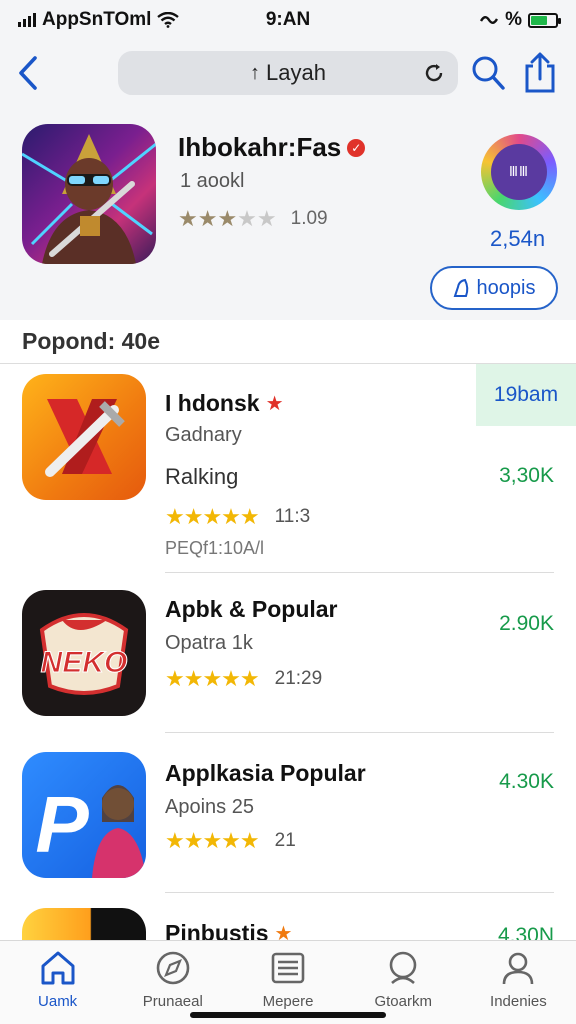  What do you see at coordinates (459, 20) in the screenshot?
I see `status-right: %` at bounding box center [459, 20].